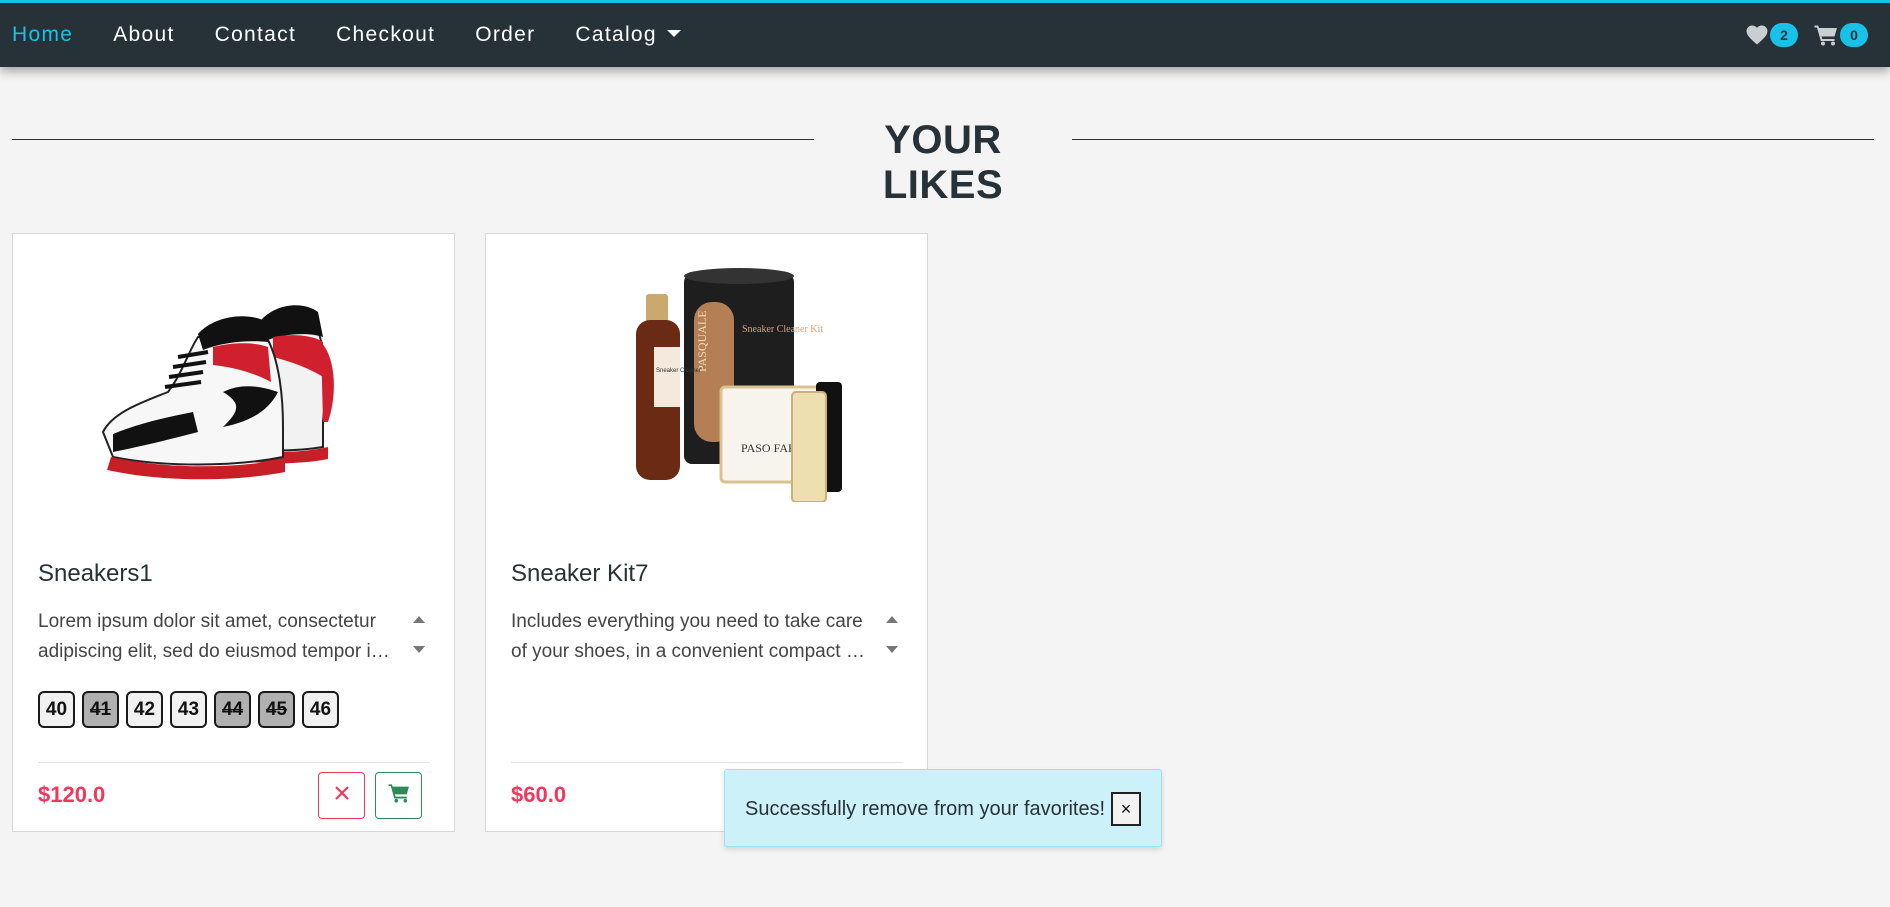 This screenshot has width=1890, height=907. Describe the element at coordinates (320, 709) in the screenshot. I see `size-option: 46` at that location.